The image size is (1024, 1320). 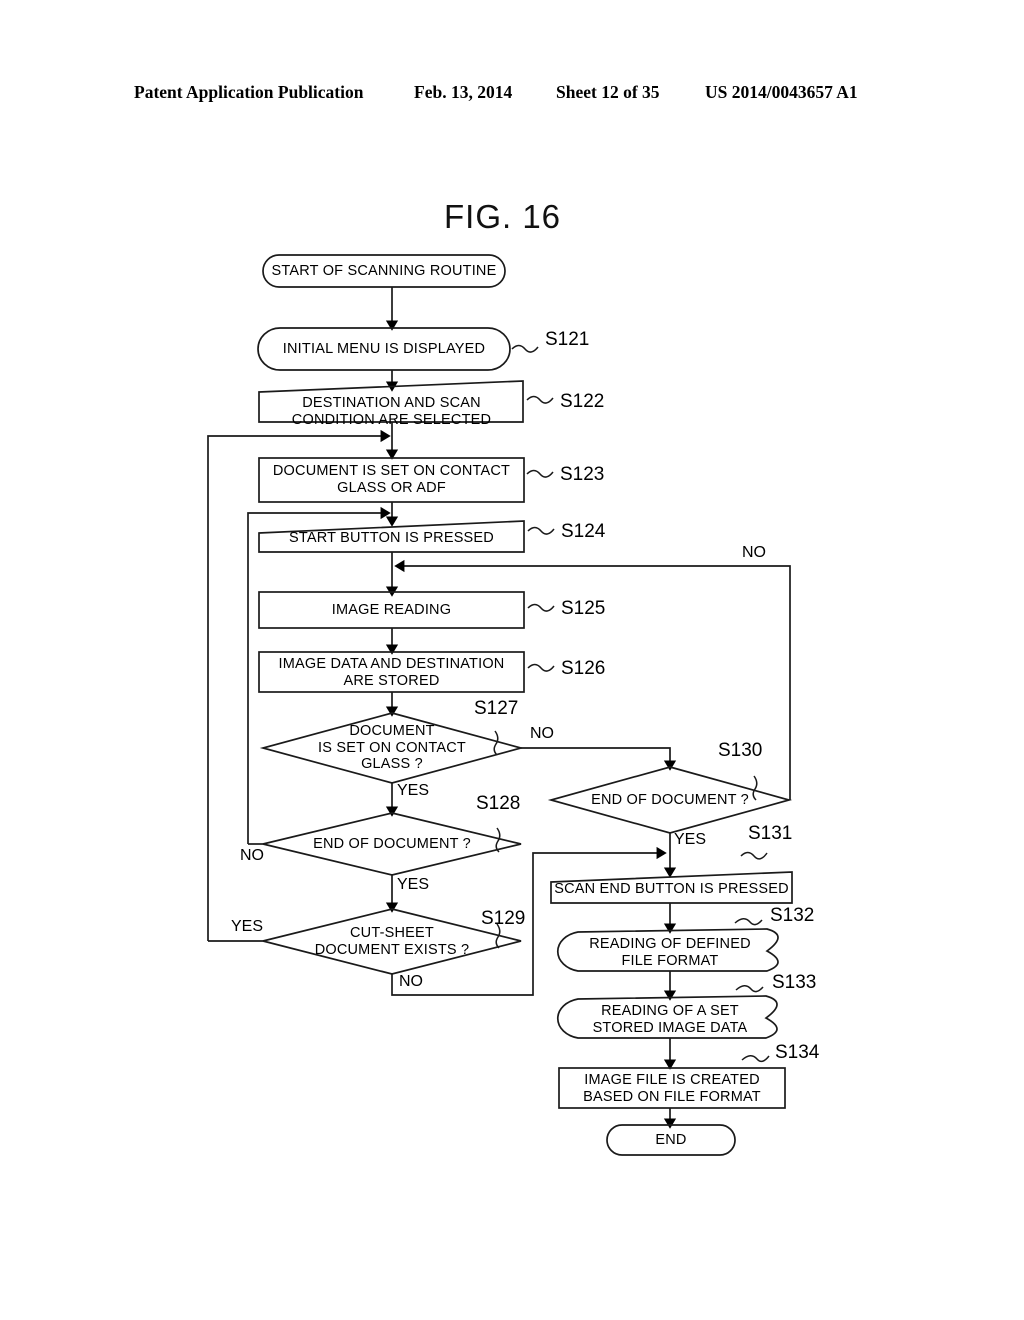 What do you see at coordinates (392, 844) in the screenshot?
I see `node-s128-shape` at bounding box center [392, 844].